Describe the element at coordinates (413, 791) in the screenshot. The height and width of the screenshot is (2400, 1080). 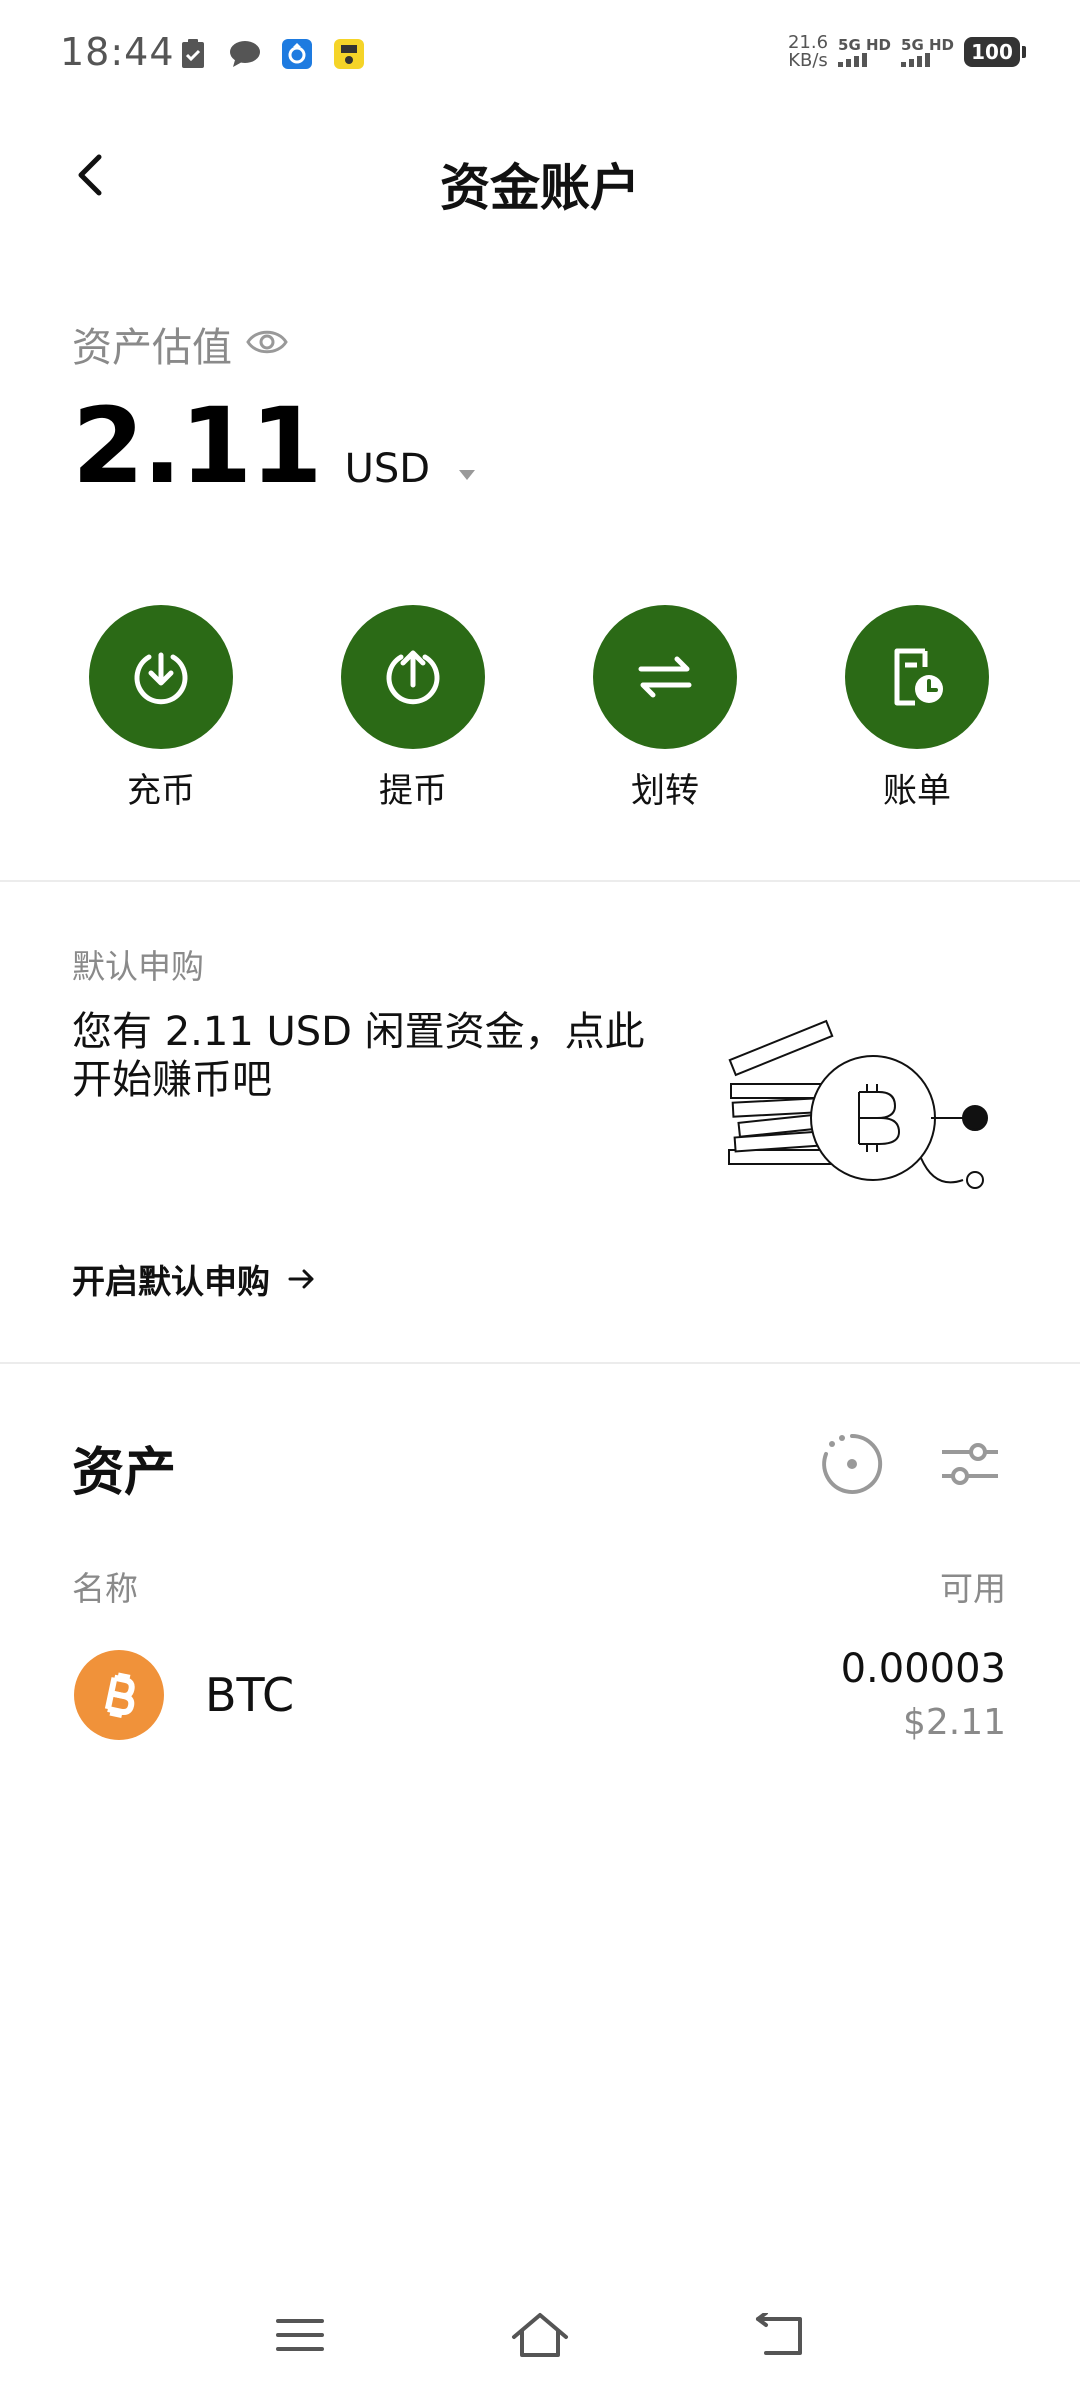
I see `withdraw-label: 提币` at that location.